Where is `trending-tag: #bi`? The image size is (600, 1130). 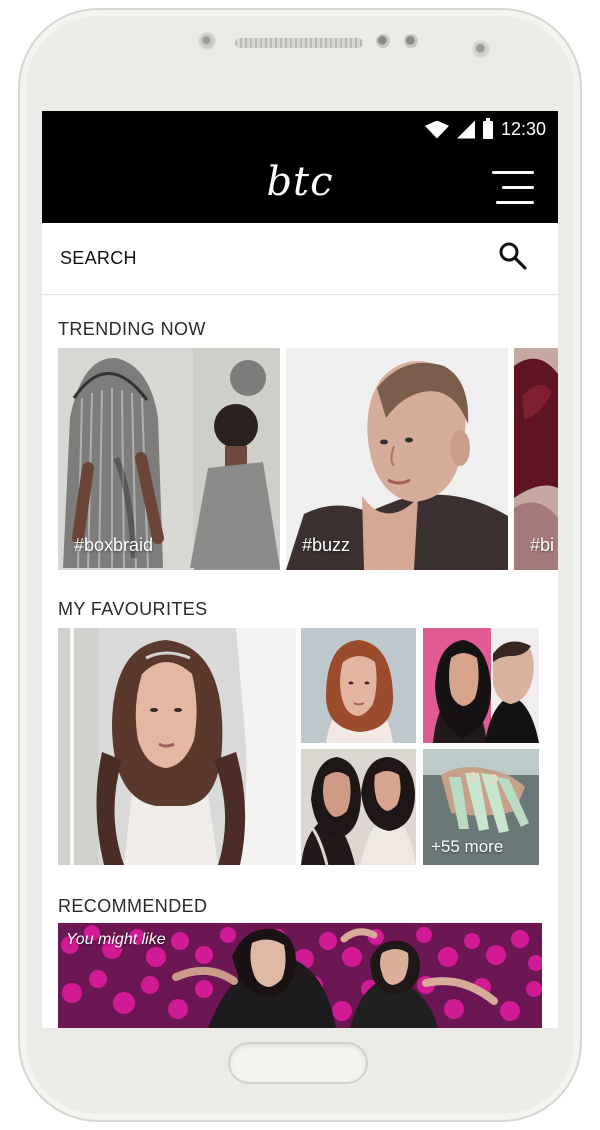
trending-tag: #bi is located at coordinates (542, 545).